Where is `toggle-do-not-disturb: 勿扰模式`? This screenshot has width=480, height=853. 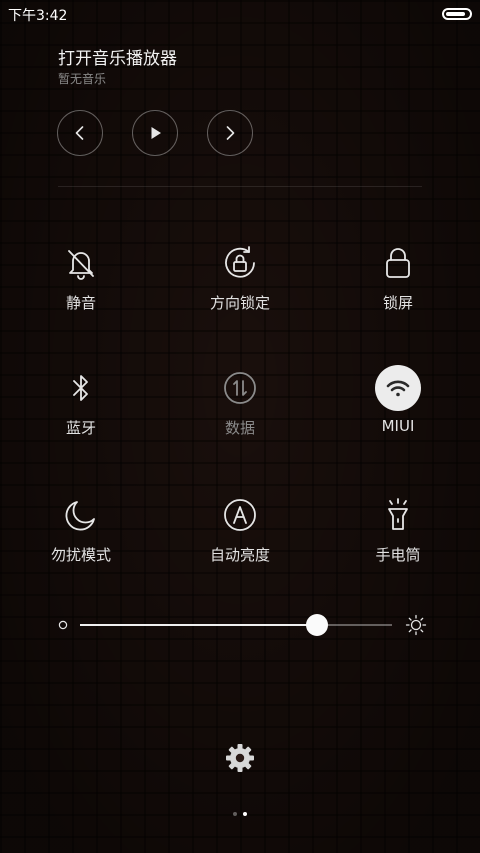 toggle-do-not-disturb: 勿扰模式 is located at coordinates (81, 537).